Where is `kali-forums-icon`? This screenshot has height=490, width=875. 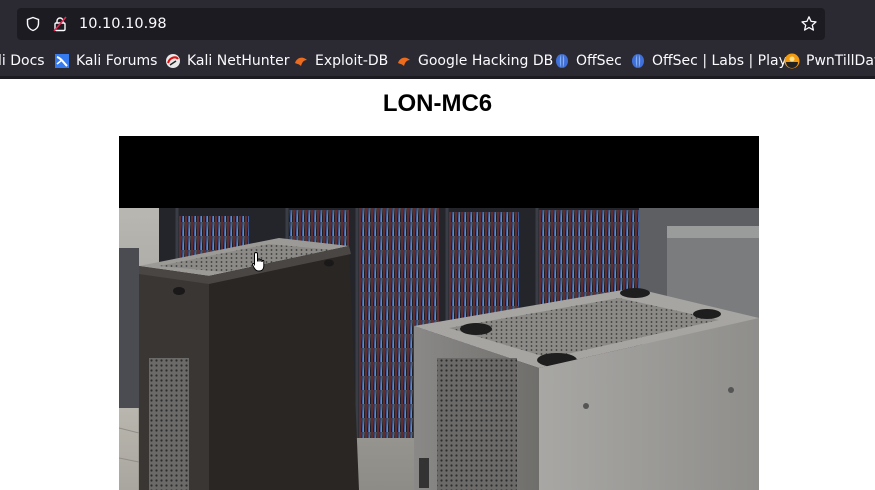
kali-forums-icon is located at coordinates (62, 61).